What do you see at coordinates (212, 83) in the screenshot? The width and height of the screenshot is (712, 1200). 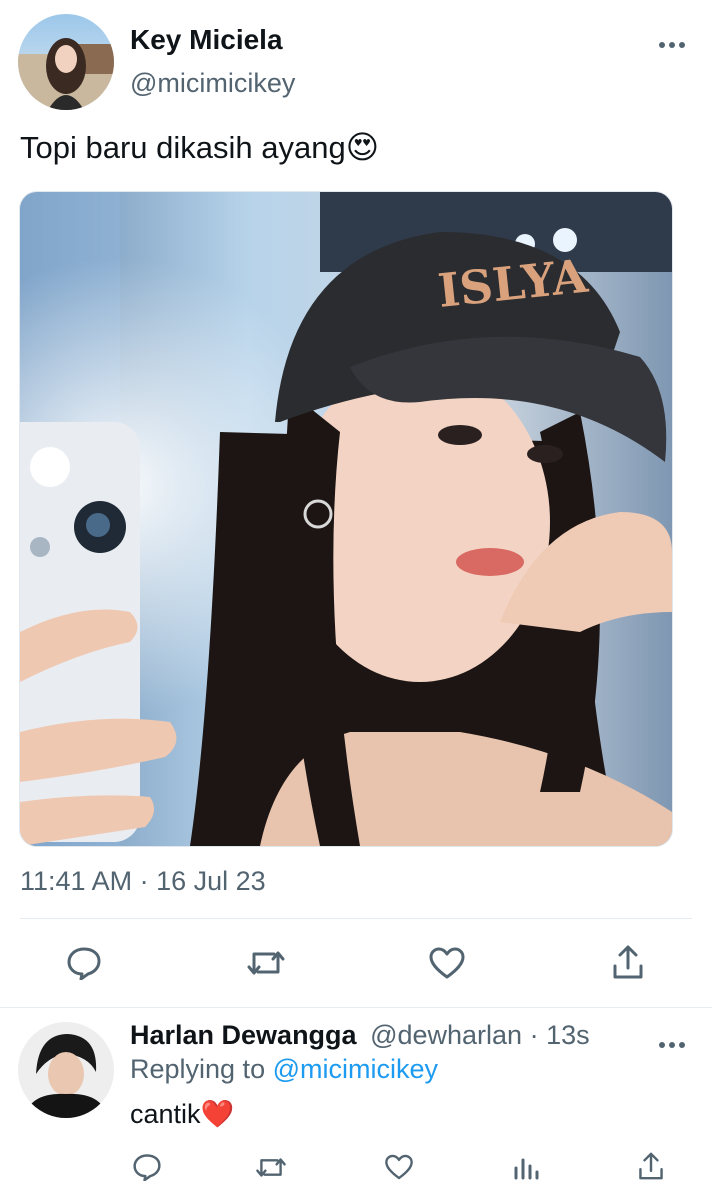 I see `author-handle: @micimicikey` at bounding box center [212, 83].